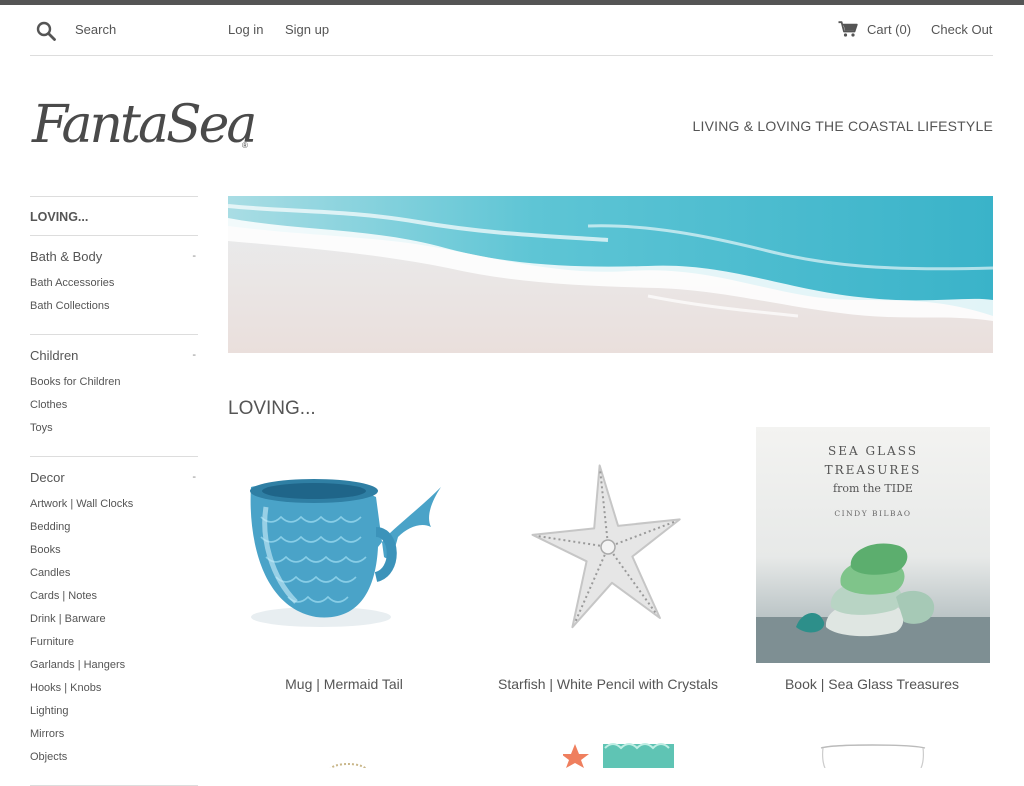  I want to click on sidebar-group-header: Bath & Body -, so click(114, 256).